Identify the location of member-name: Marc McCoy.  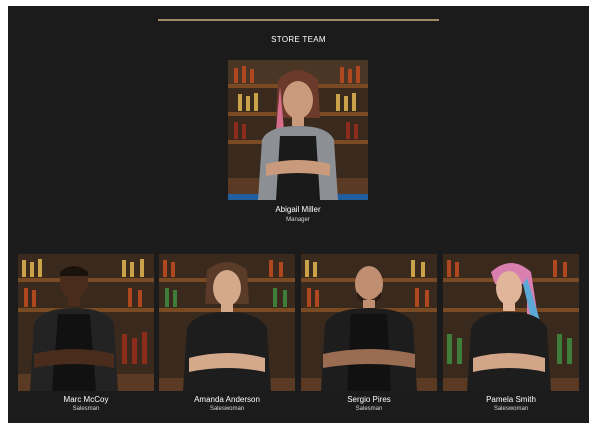
(86, 399).